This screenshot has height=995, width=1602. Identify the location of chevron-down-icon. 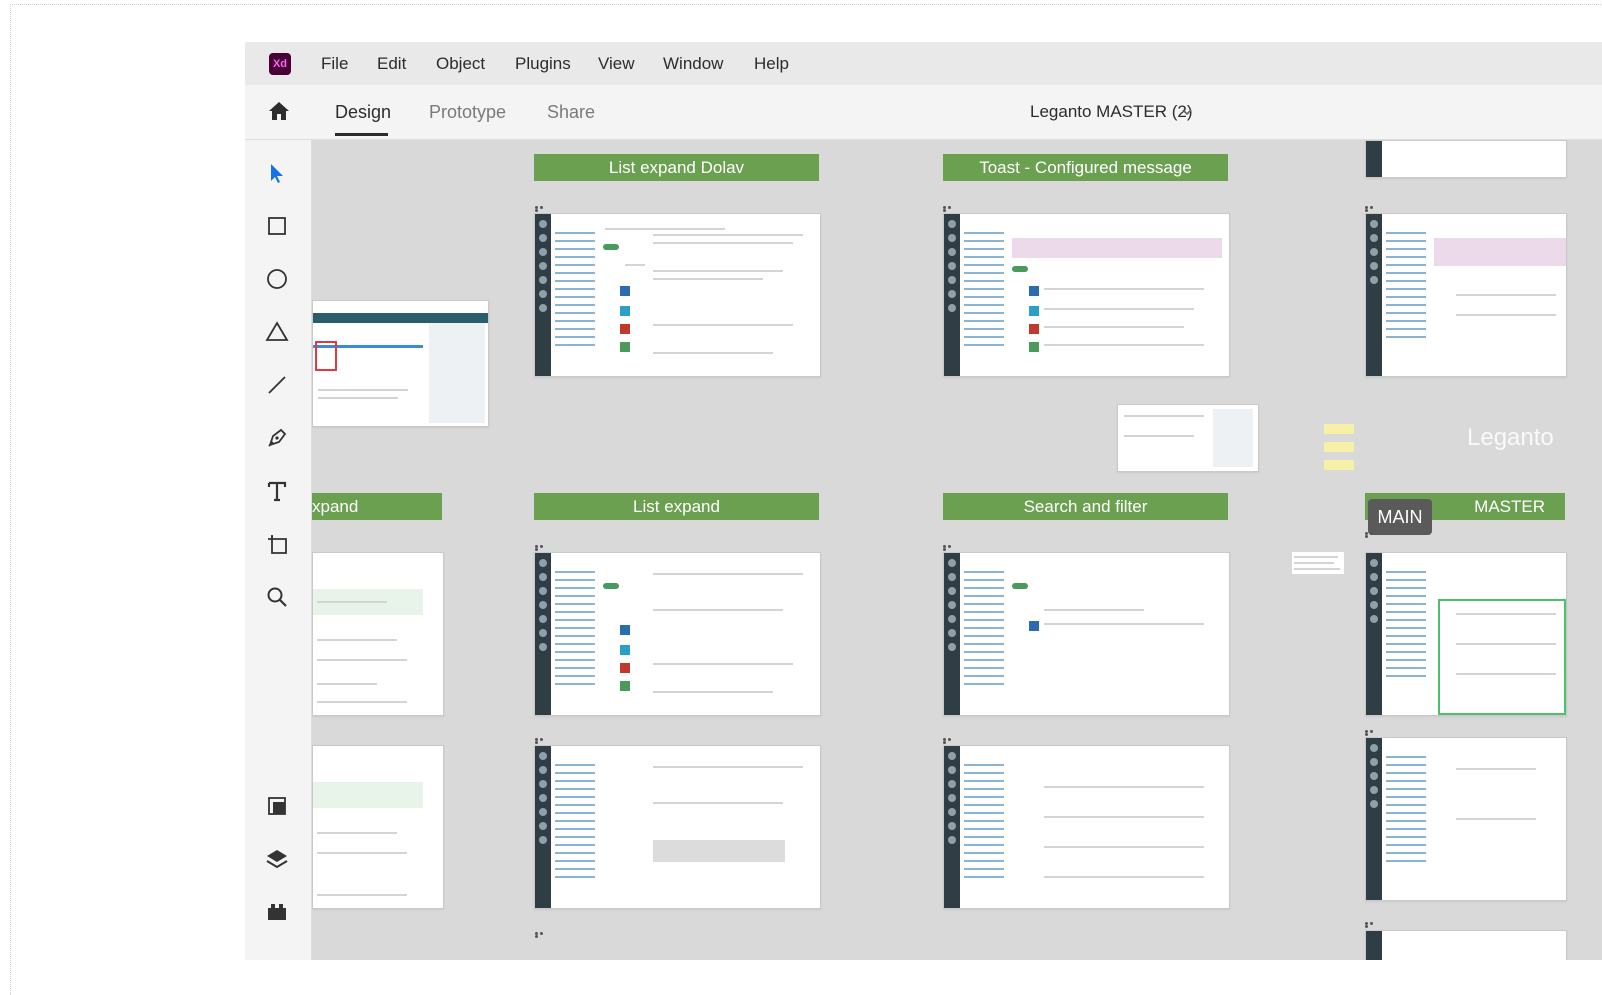
(1187, 112).